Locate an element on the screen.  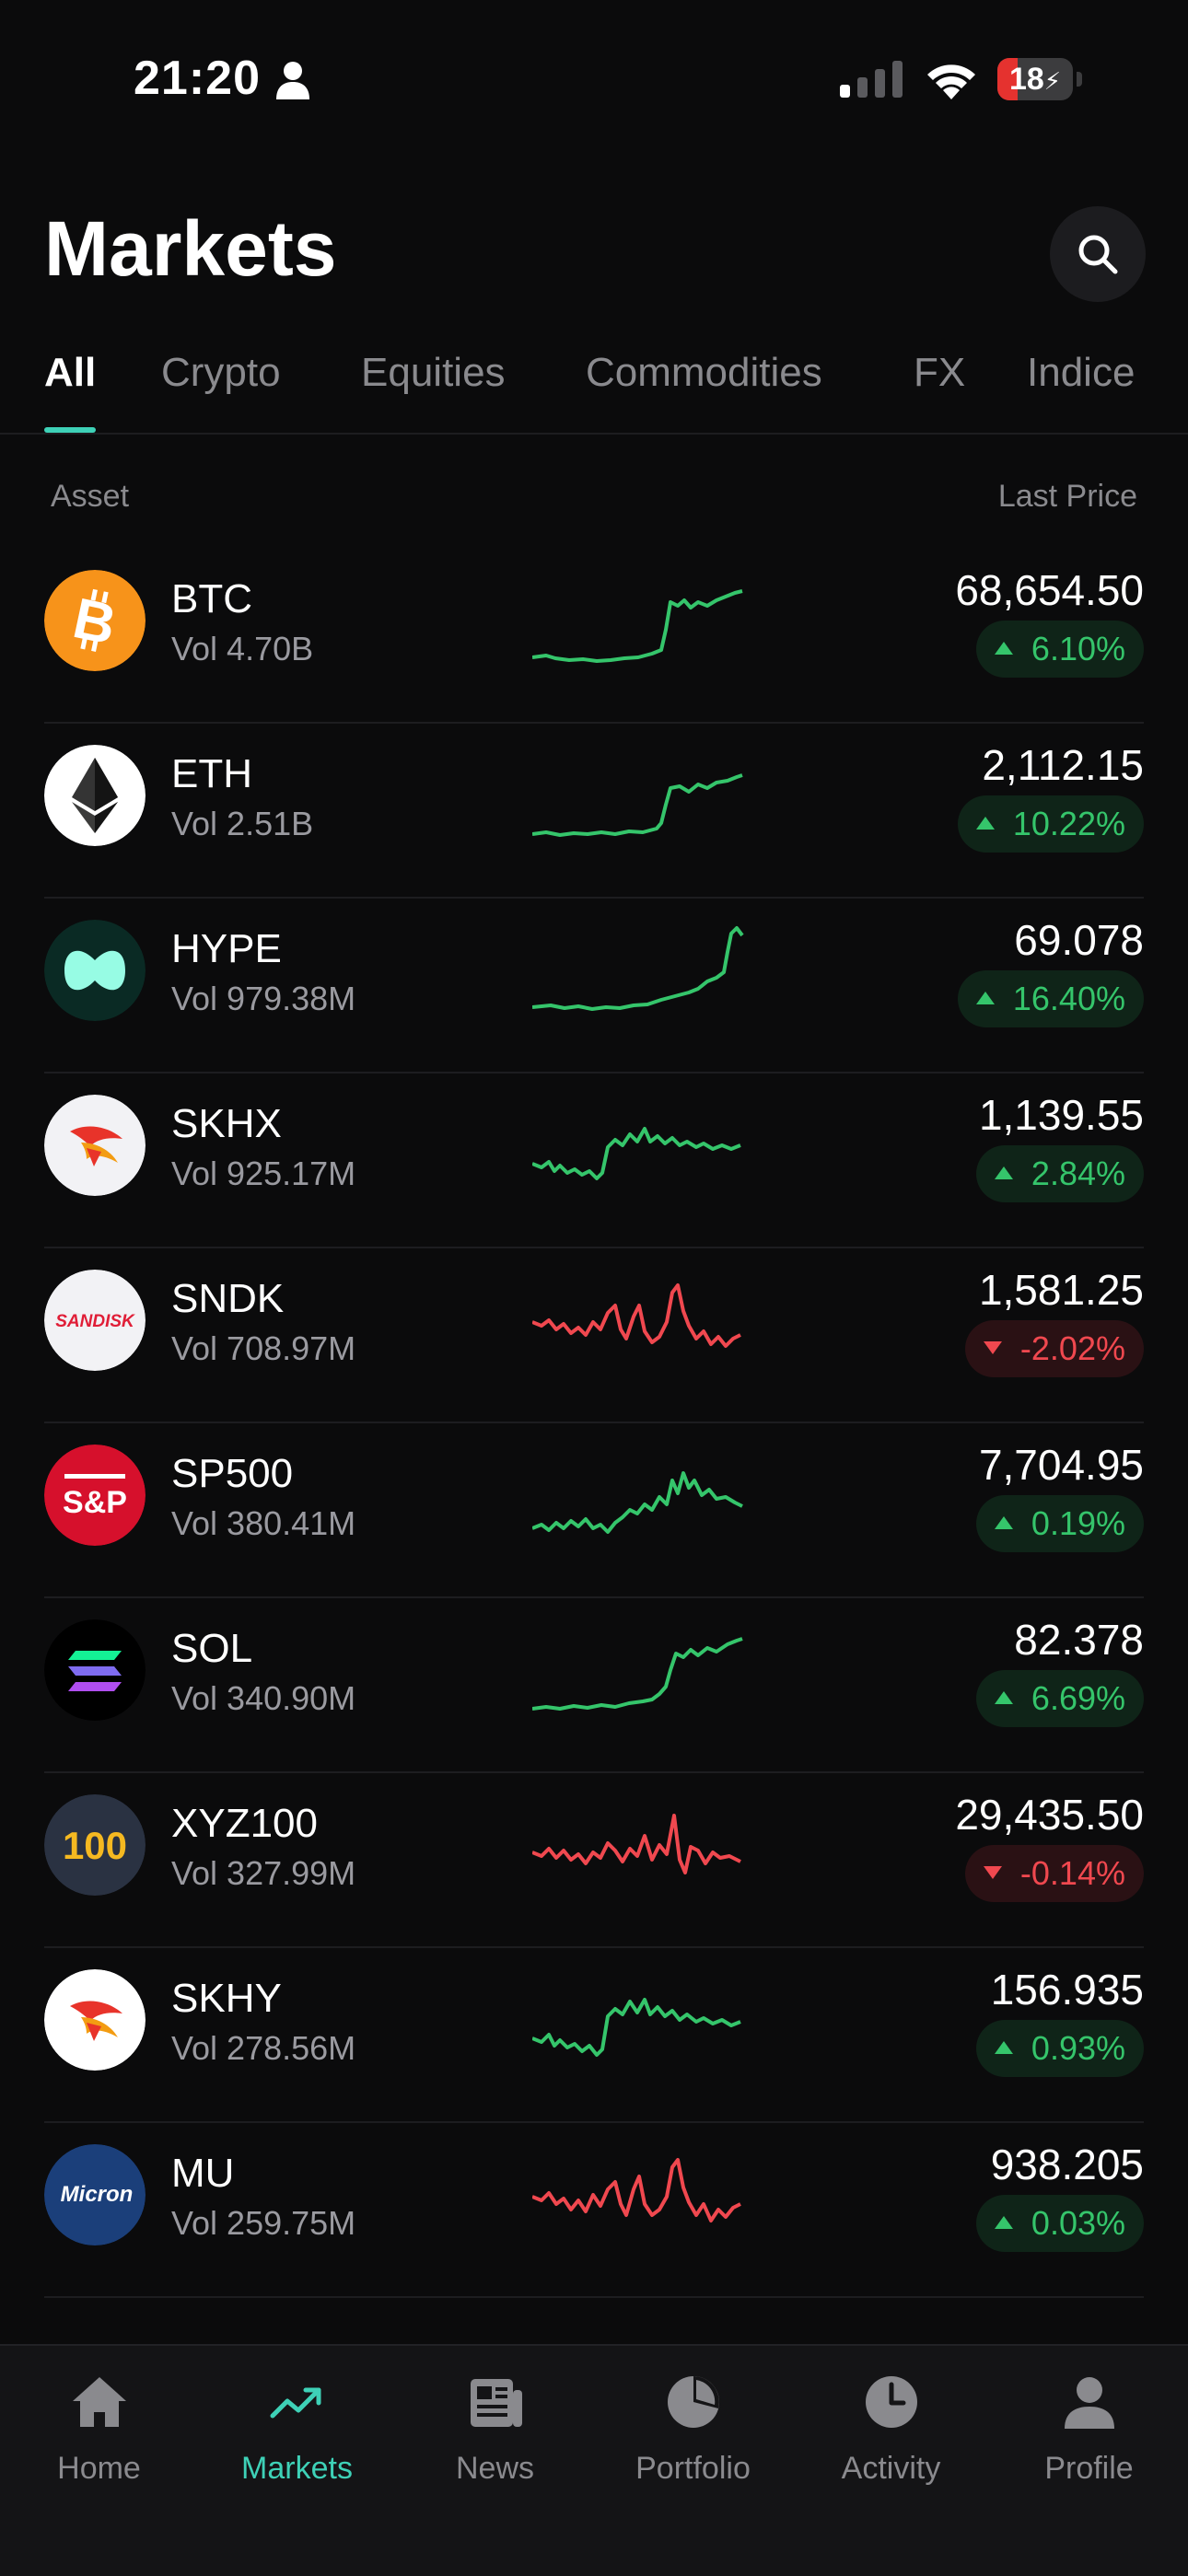
battery-level: 18 is located at coordinates (1026, 79).